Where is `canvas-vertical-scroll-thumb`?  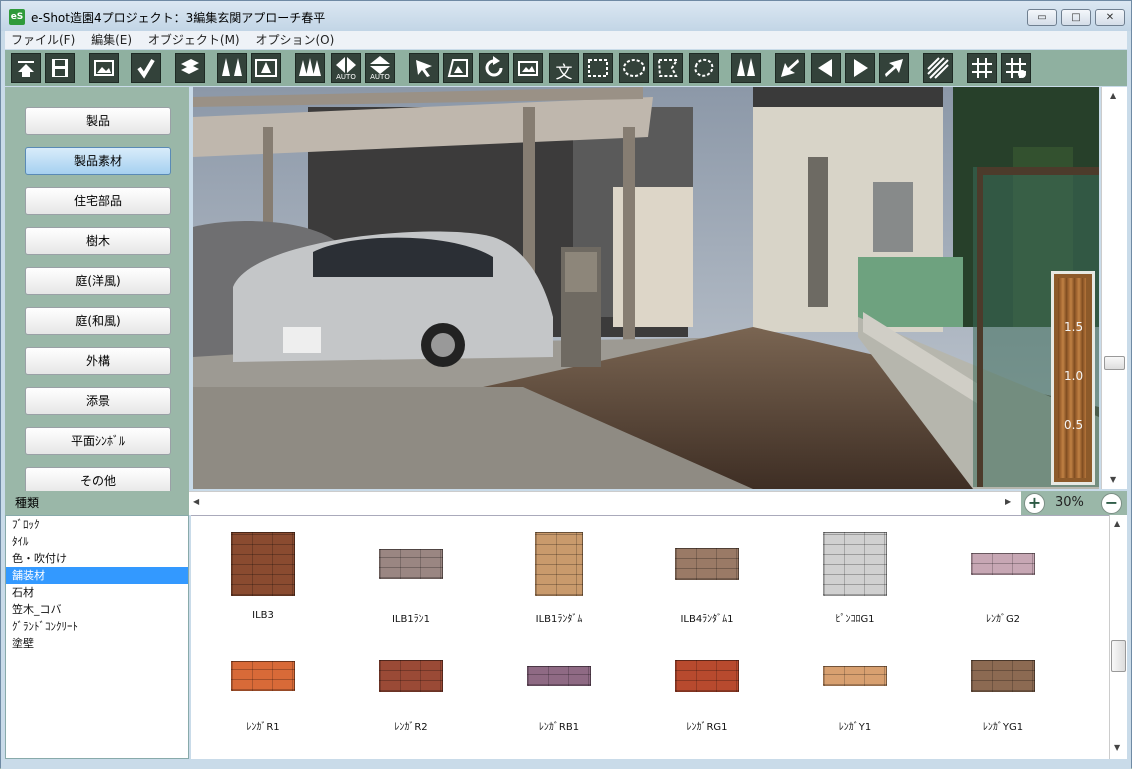 canvas-vertical-scroll-thumb is located at coordinates (1114, 363).